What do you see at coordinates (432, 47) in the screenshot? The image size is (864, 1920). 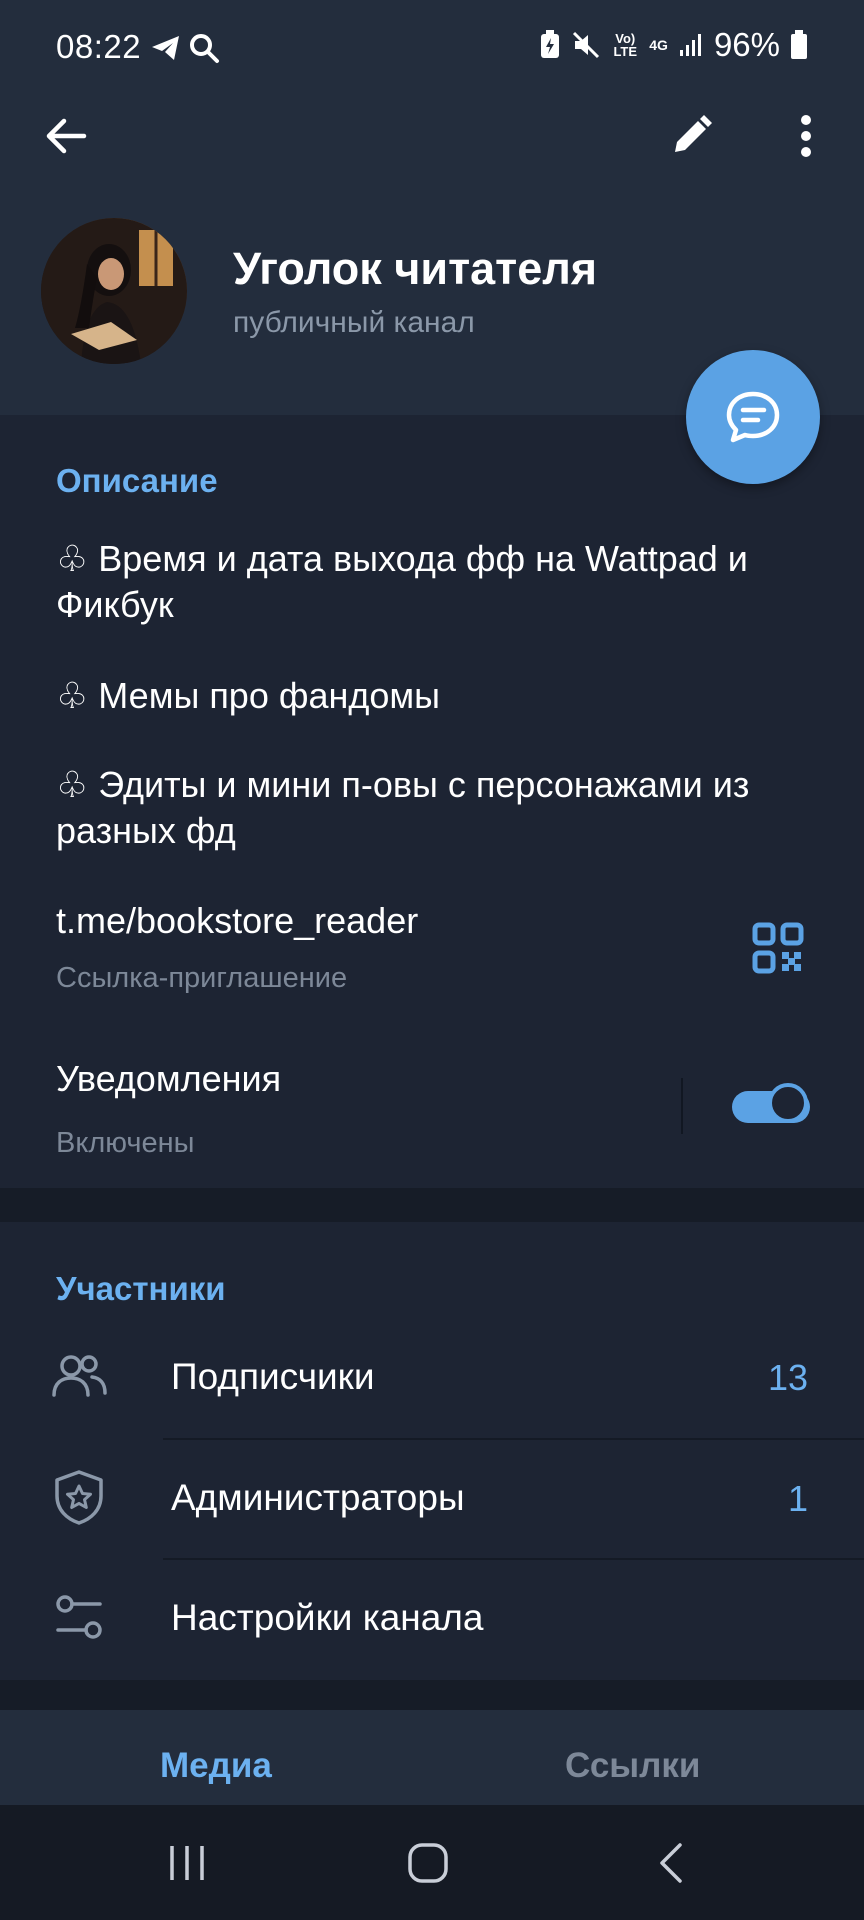 I see `status-bar: 08:22 Vo) LTE 4G 96%` at bounding box center [432, 47].